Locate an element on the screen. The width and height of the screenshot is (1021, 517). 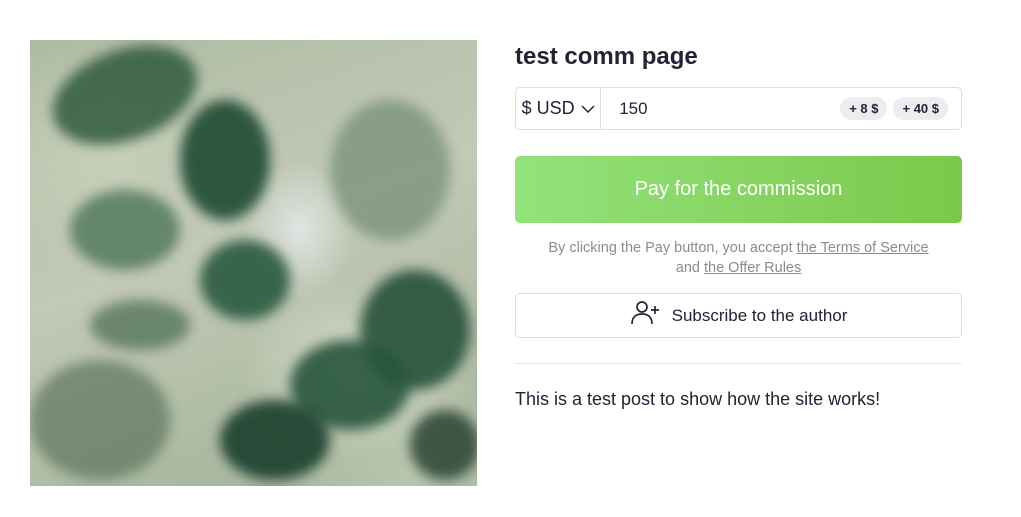
subscribe-label: Subscribe to the author is located at coordinates (759, 315).